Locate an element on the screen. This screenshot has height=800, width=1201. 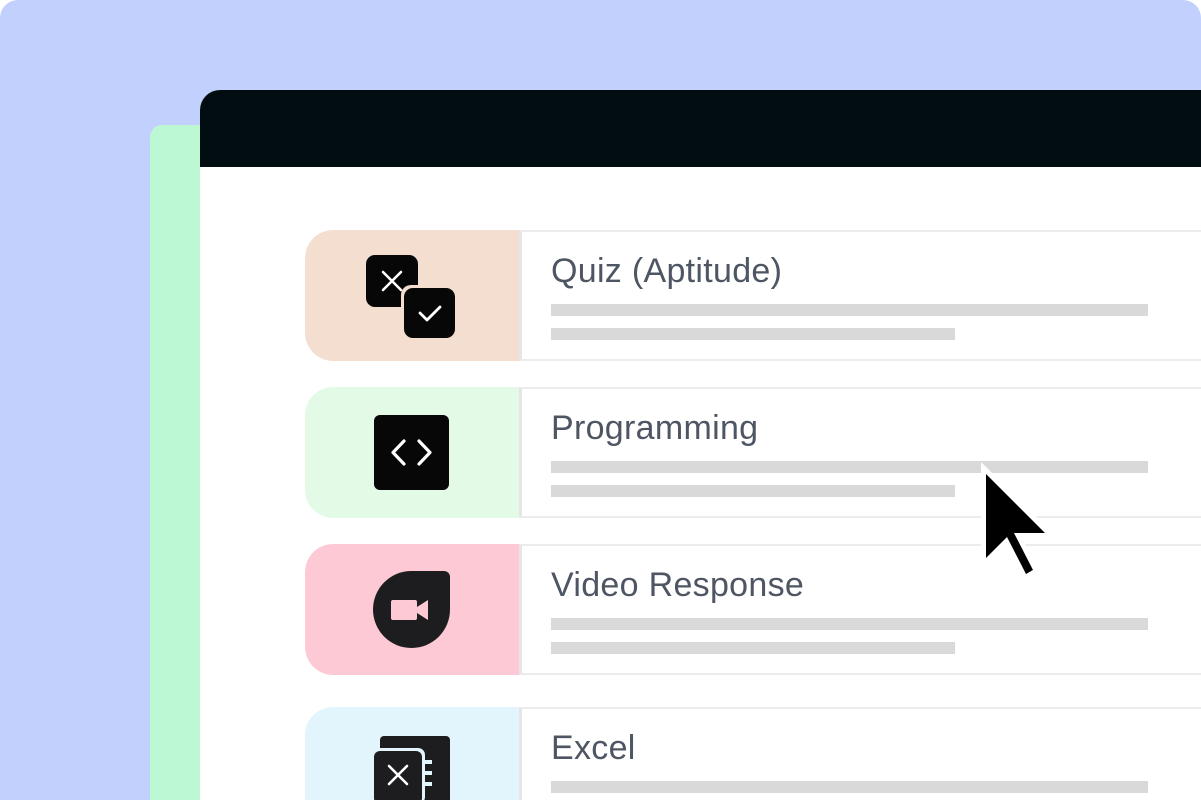
assessment-card-excel: Excel is located at coordinates (753, 753).